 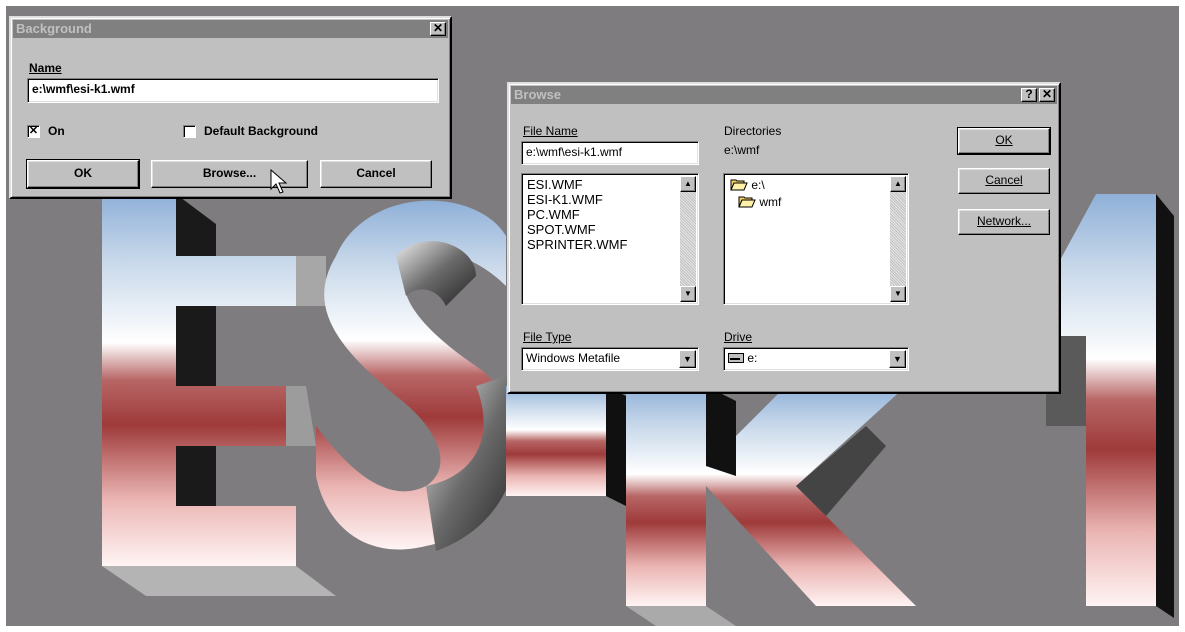 I want to click on background-title: Background, so click(x=54, y=28).